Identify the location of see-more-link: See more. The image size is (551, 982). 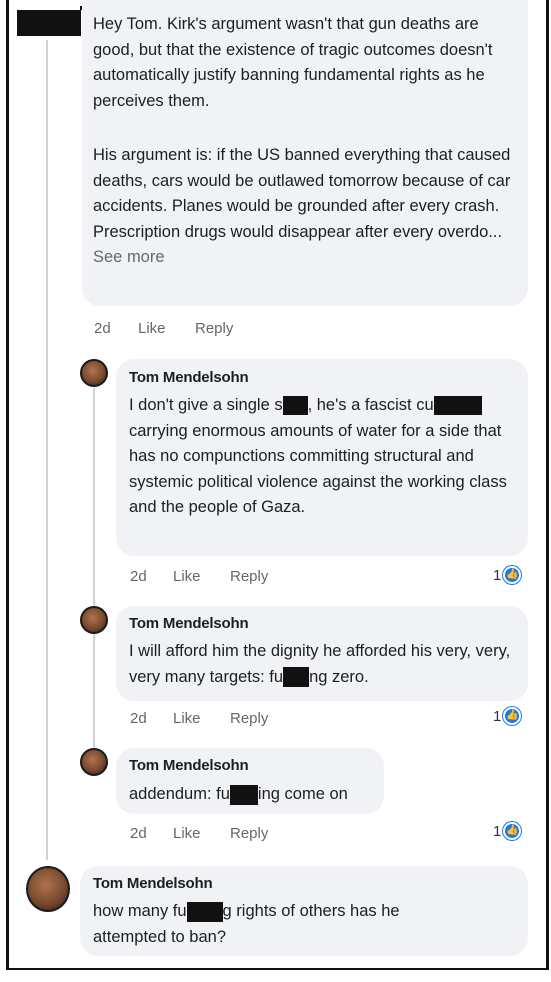
(129, 257).